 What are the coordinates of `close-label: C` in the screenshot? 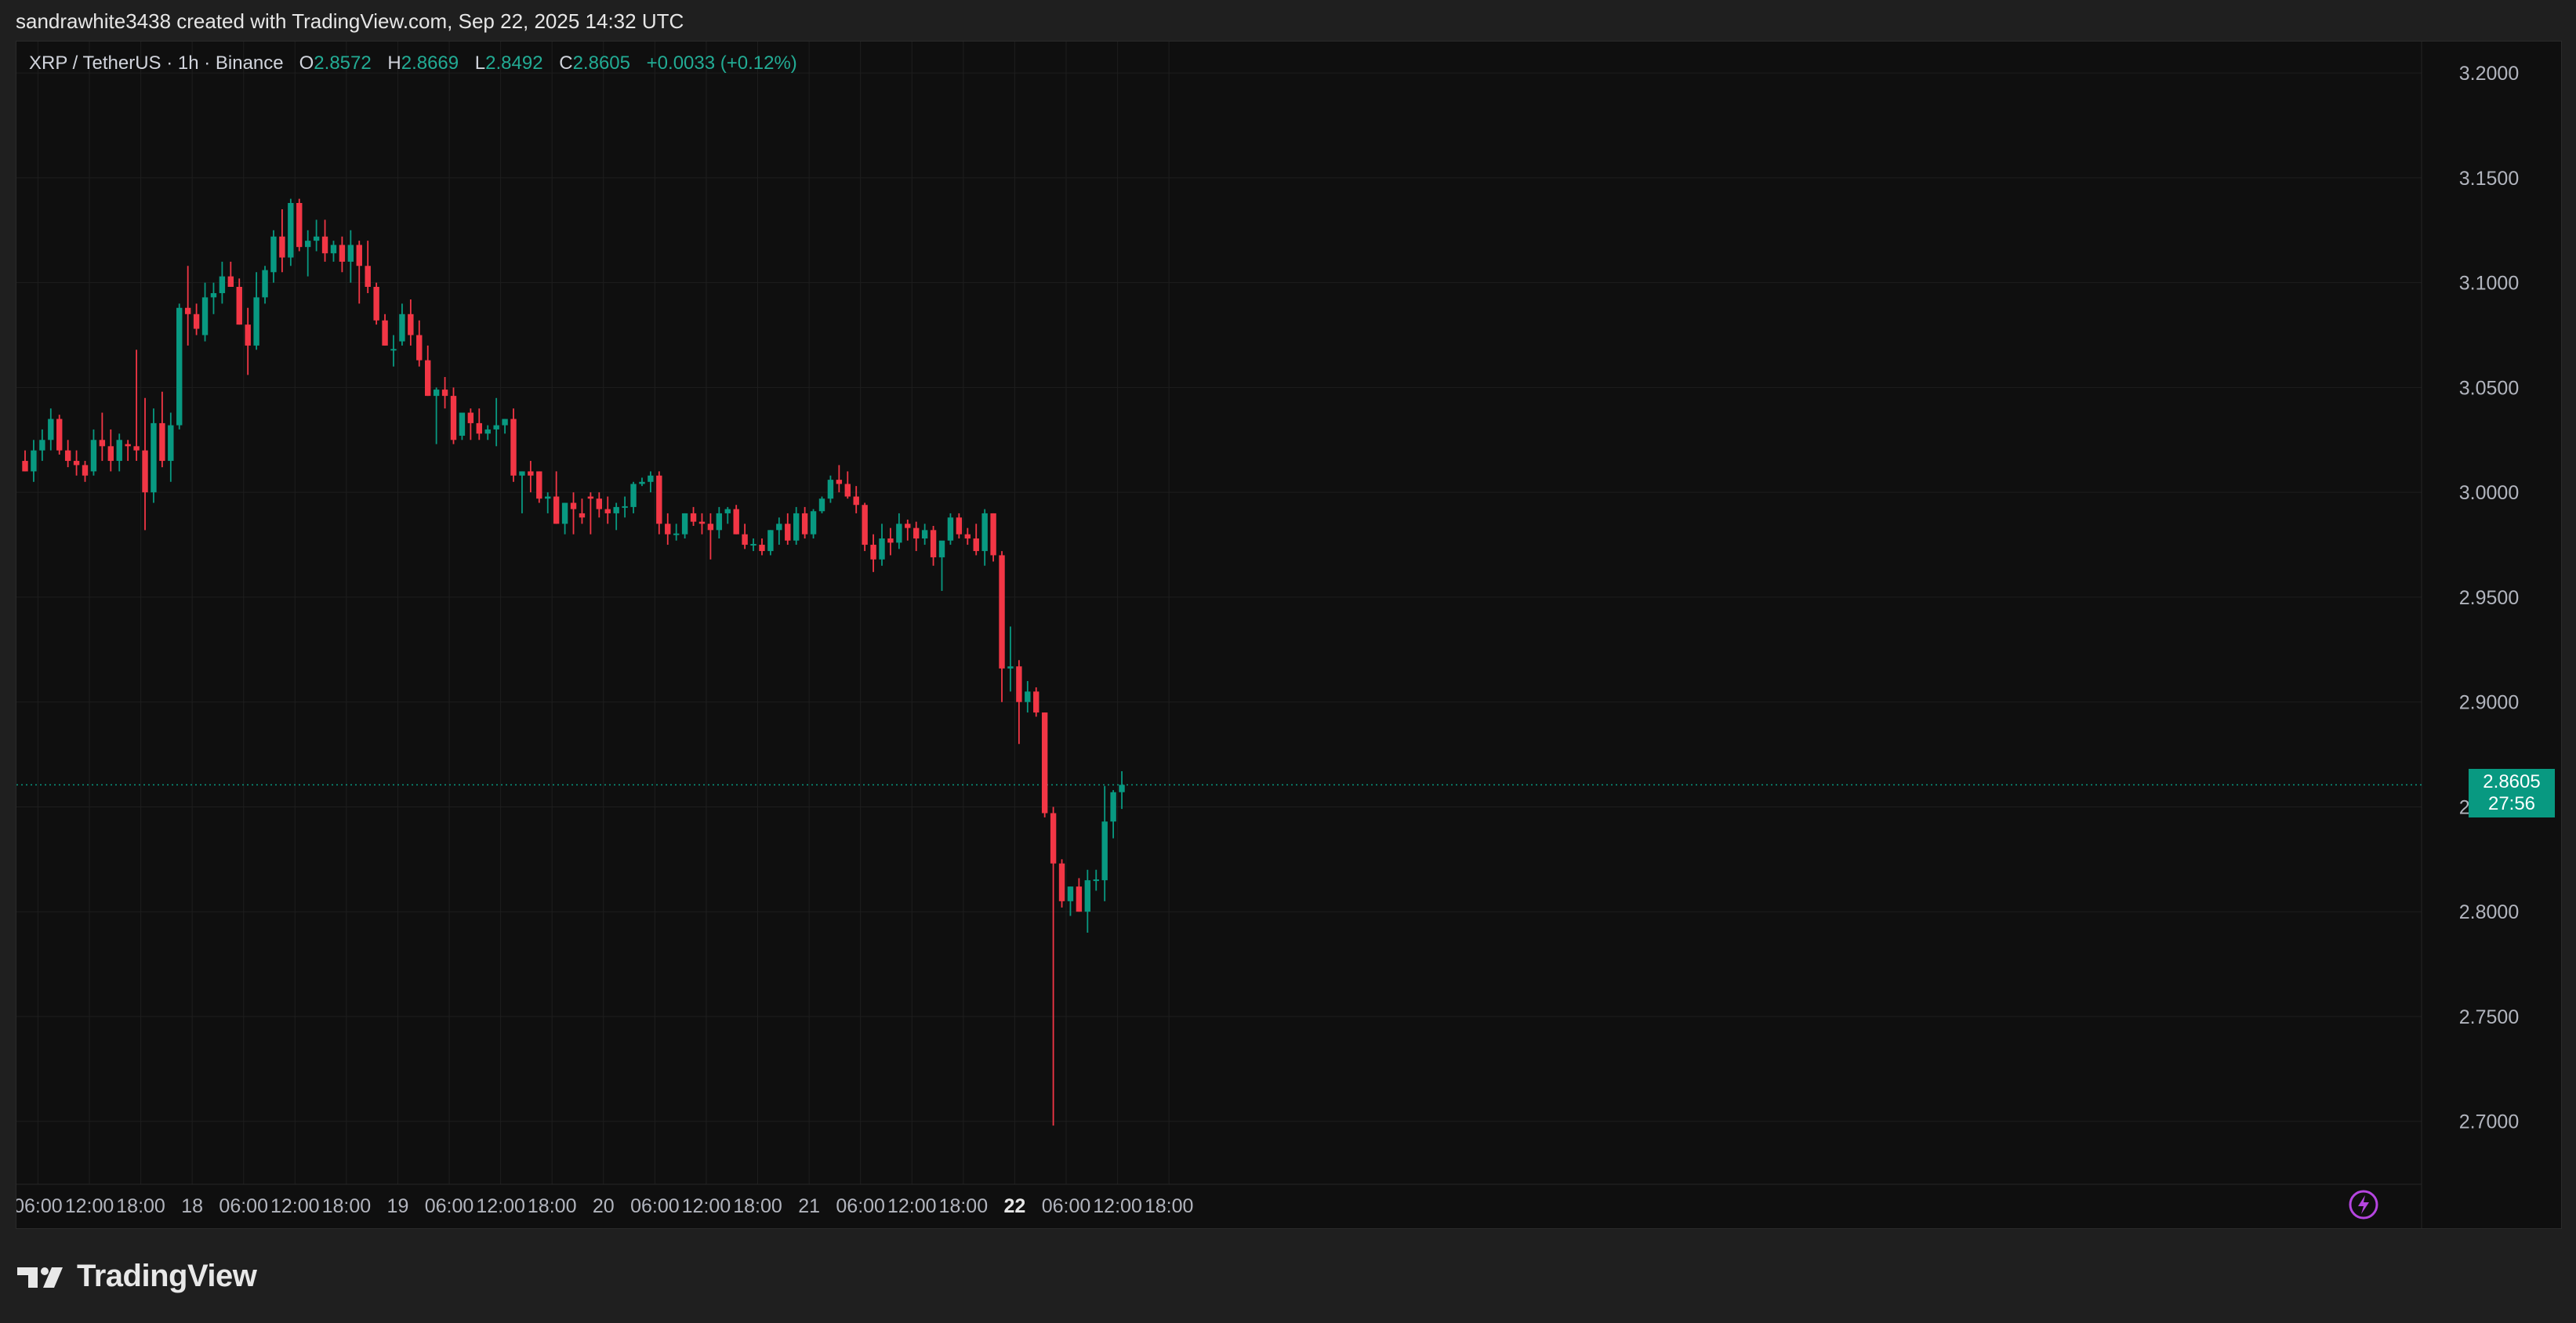 It's located at (566, 63).